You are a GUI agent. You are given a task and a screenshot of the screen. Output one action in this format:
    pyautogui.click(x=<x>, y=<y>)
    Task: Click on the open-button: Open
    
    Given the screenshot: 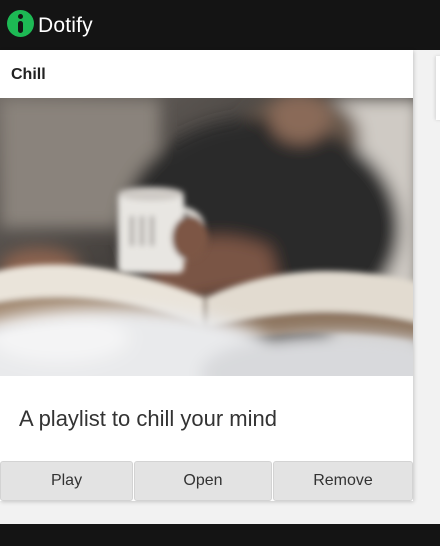 What is the action you would take?
    pyautogui.click(x=203, y=481)
    